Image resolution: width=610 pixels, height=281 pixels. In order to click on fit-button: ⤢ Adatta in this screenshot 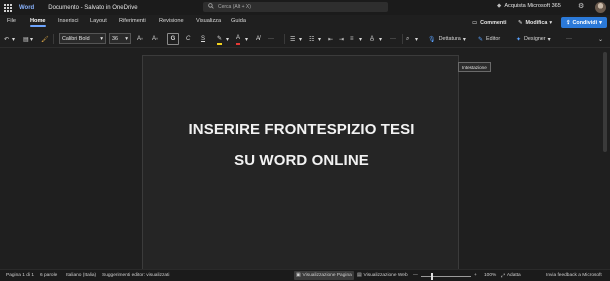, I will do `click(511, 275)`.